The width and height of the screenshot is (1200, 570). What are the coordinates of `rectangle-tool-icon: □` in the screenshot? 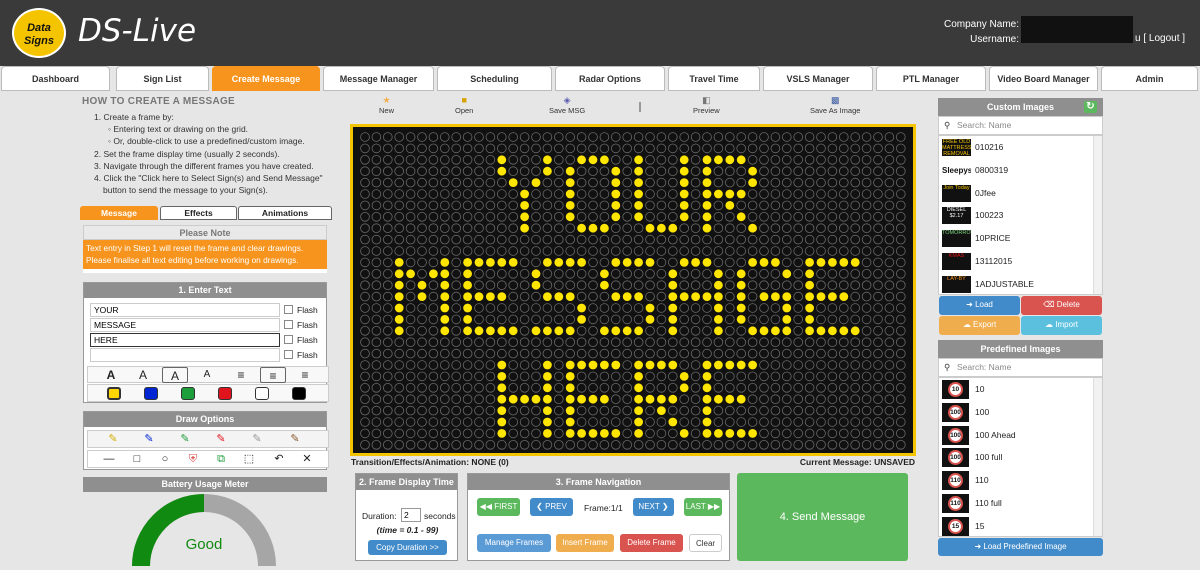 It's located at (137, 459).